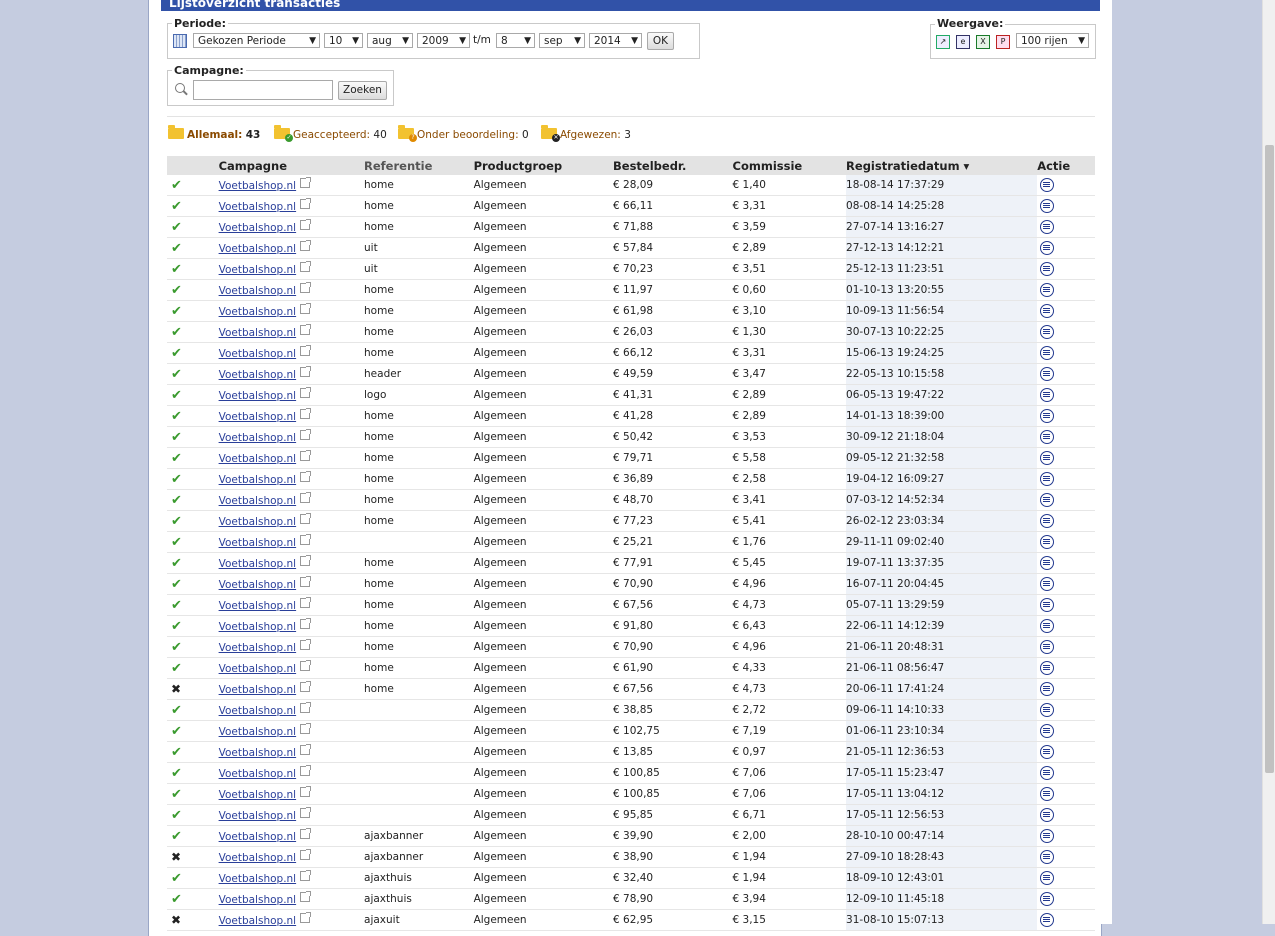  What do you see at coordinates (330, 133) in the screenshot?
I see `filter-accepted: ✓ Geaccepteerd: 40` at bounding box center [330, 133].